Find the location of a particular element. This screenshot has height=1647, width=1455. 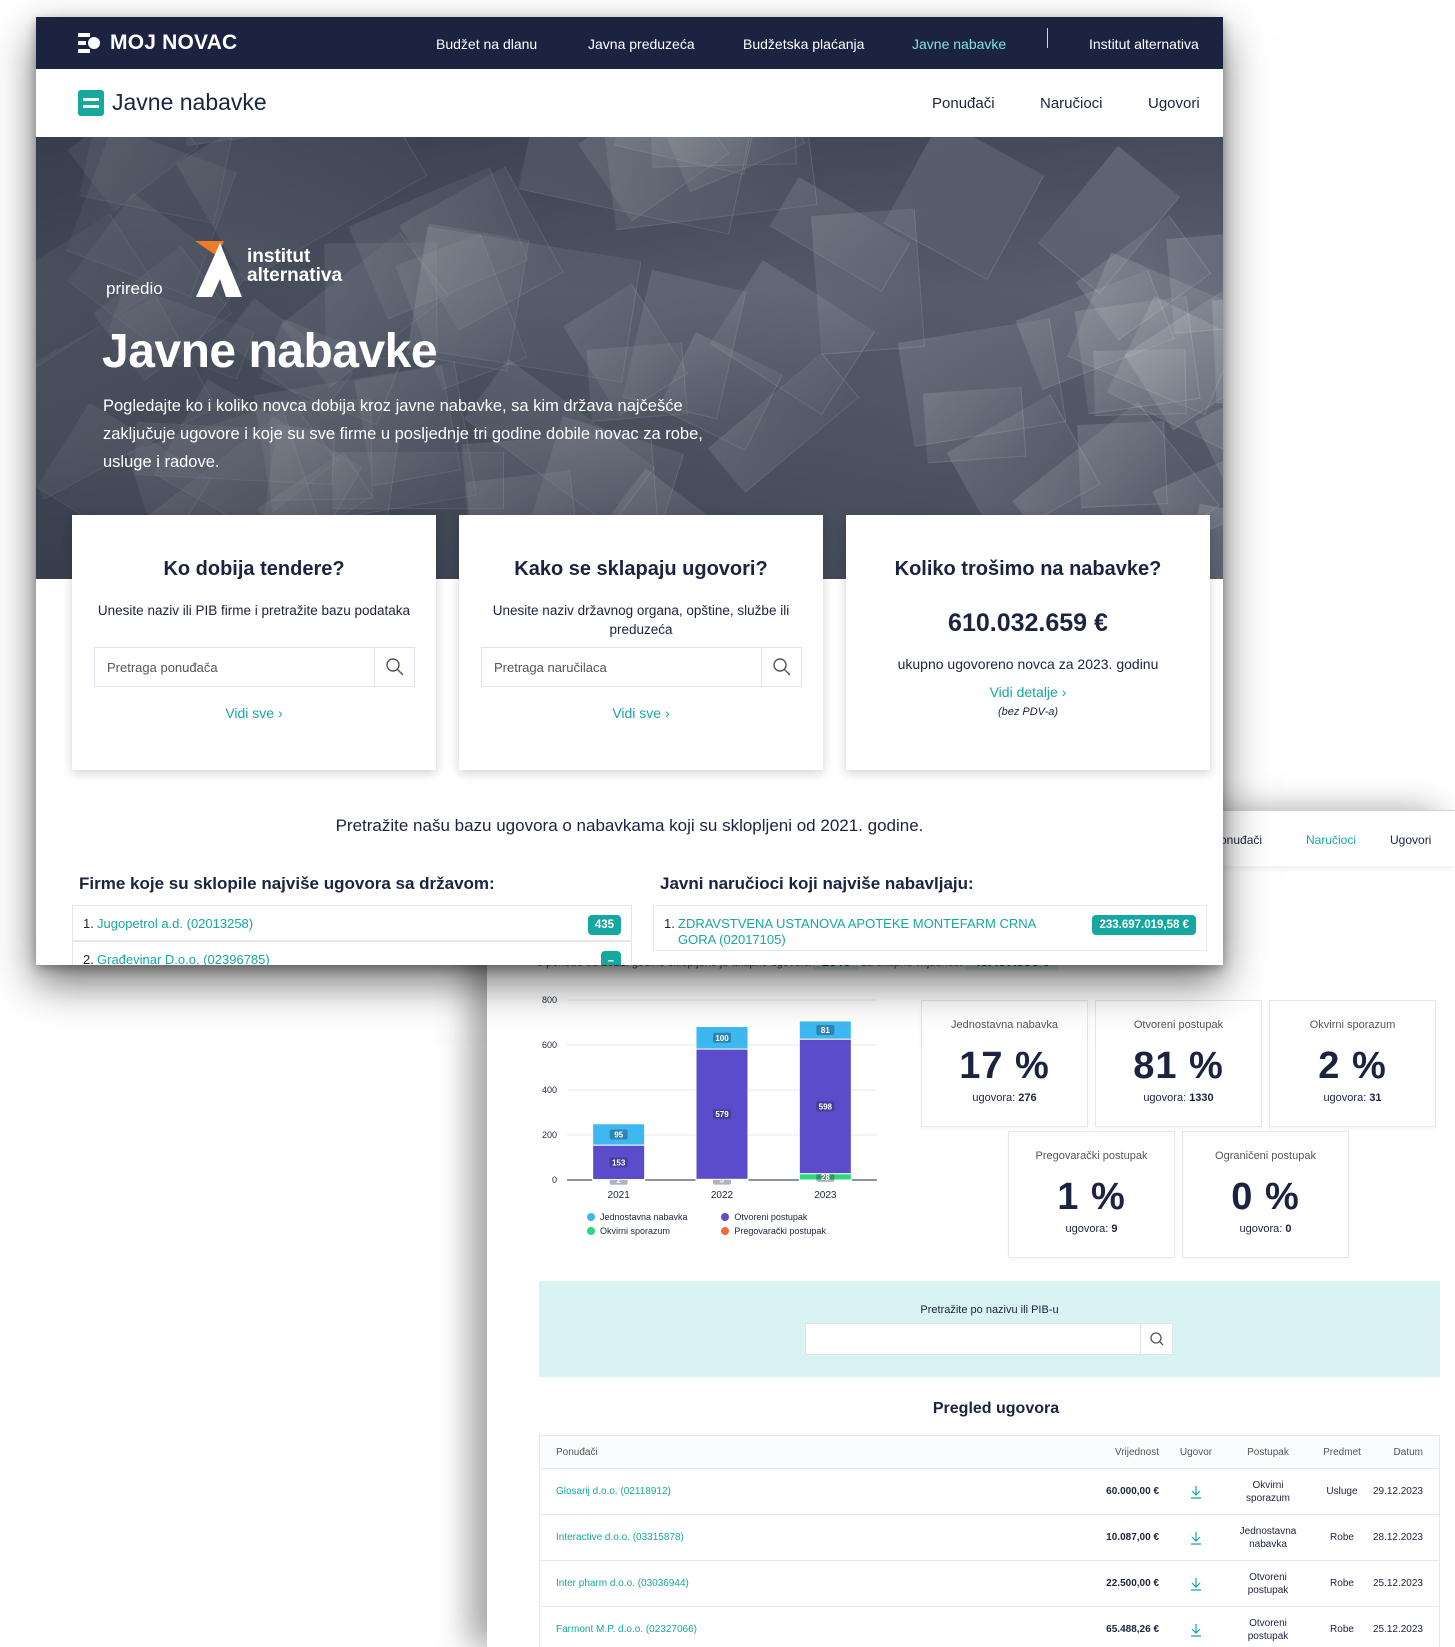

legend-item: Pregovarački postupak is located at coordinates (788, 1231).